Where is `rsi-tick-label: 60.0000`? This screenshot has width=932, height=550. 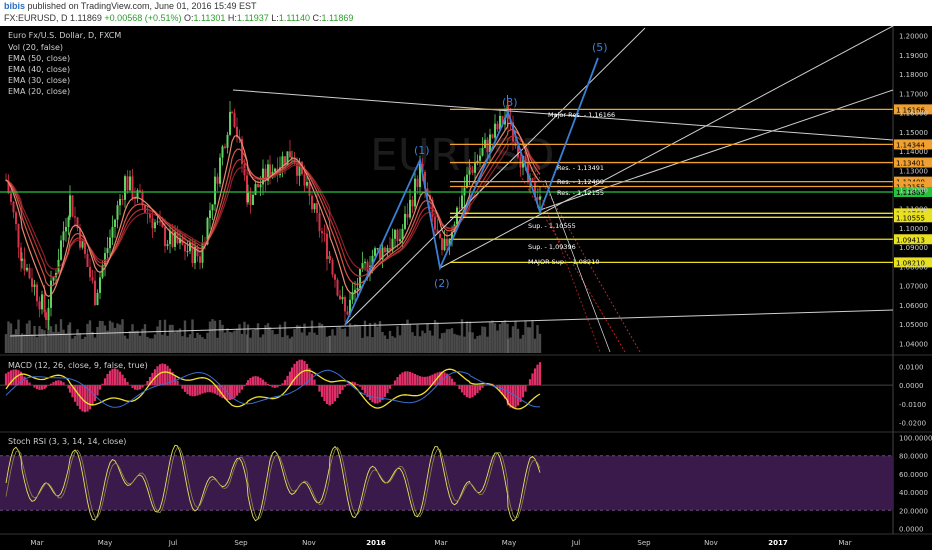
rsi-tick-label: 60.0000 is located at coordinates (913, 475).